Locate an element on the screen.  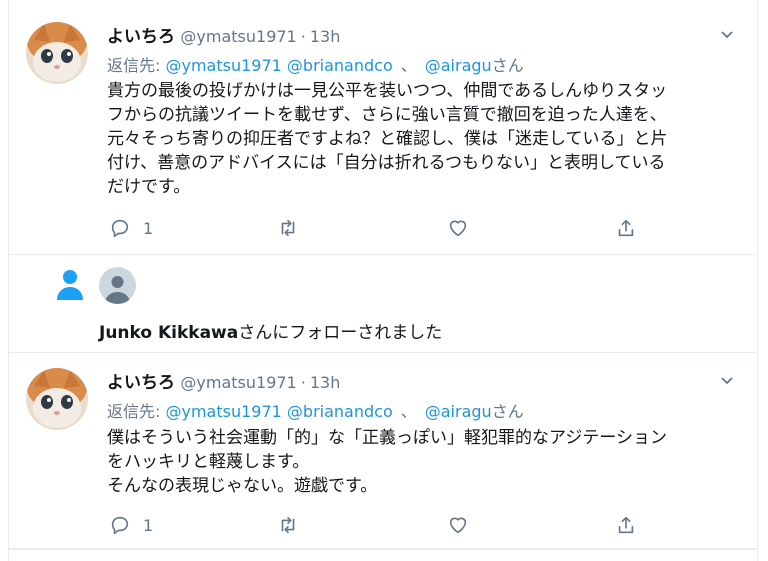
notification-text: Junko Kikkawaさんにフォローされました is located at coordinates (270, 330).